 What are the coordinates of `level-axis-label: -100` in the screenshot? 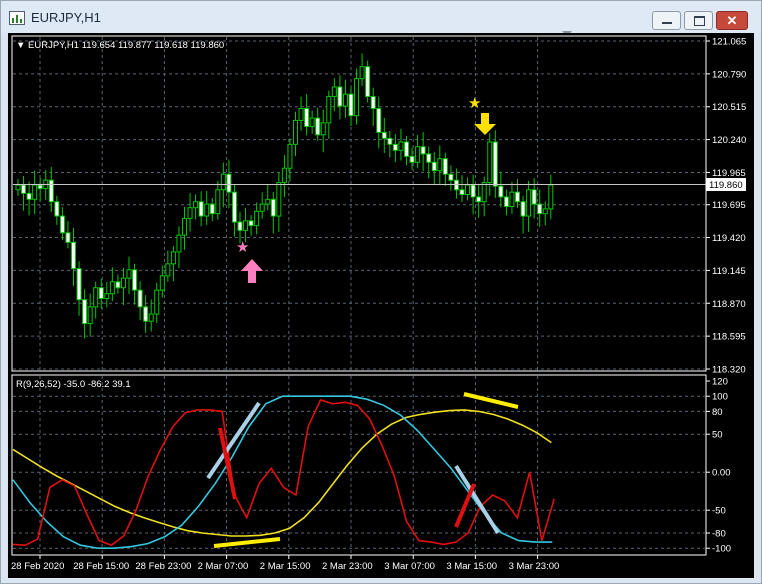 It's located at (721, 549).